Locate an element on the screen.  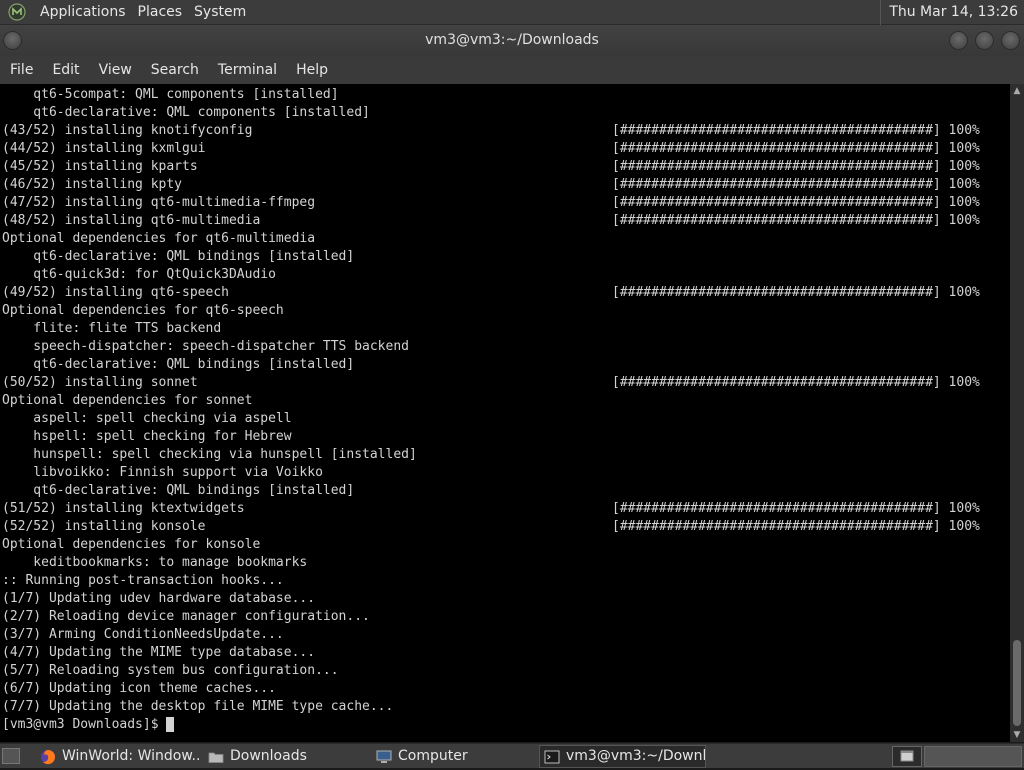
menu-edit: Edit is located at coordinates (65, 70).